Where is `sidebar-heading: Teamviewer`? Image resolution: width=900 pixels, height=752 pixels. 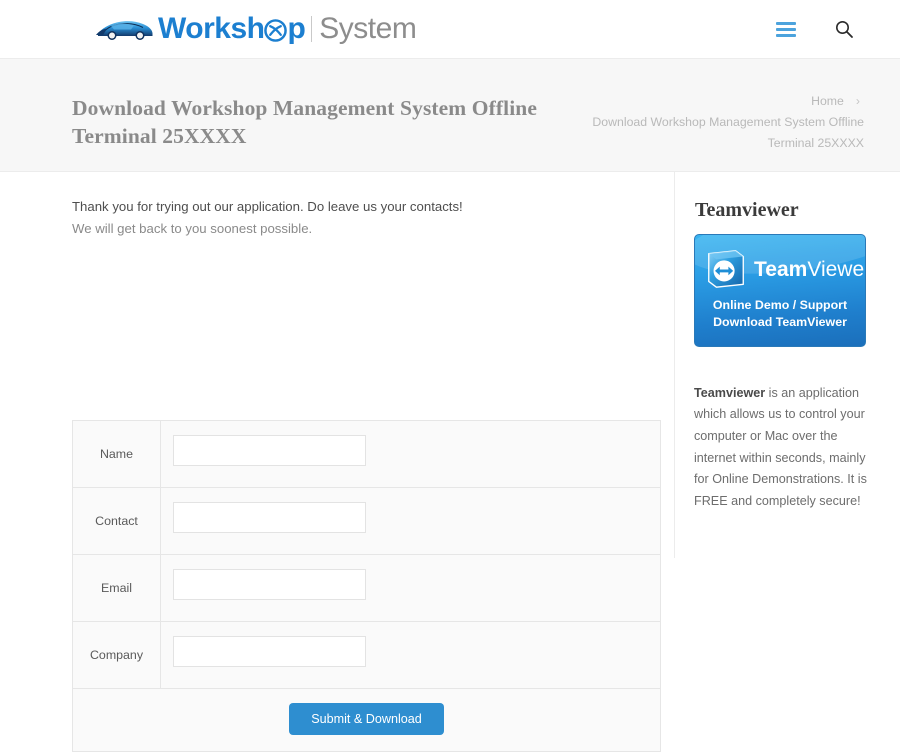 sidebar-heading: Teamviewer is located at coordinates (747, 209).